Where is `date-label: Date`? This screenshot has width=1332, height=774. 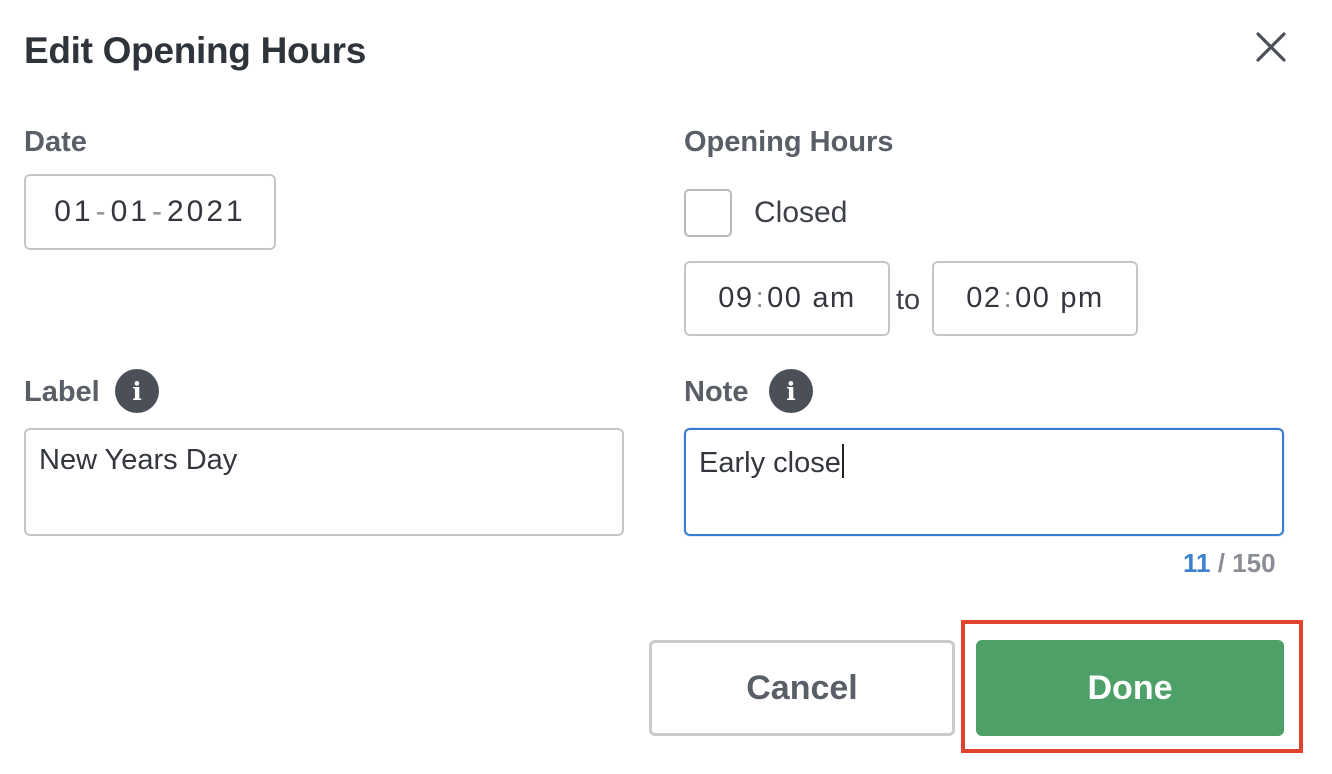
date-label: Date is located at coordinates (55, 142).